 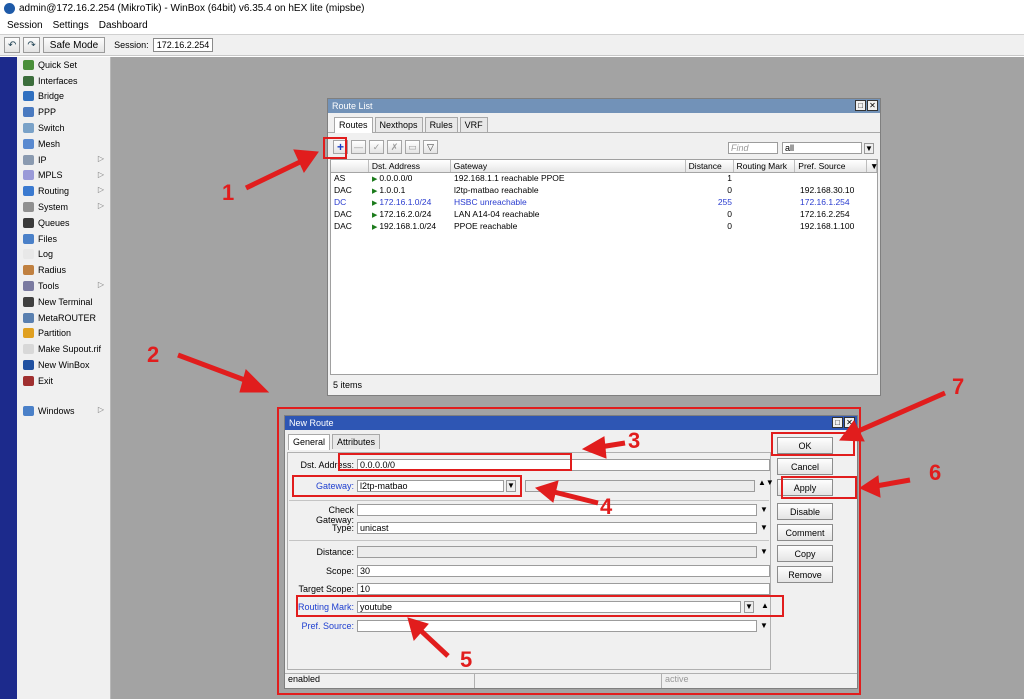 I want to click on annotation-number-1: 1, so click(x=228, y=192).